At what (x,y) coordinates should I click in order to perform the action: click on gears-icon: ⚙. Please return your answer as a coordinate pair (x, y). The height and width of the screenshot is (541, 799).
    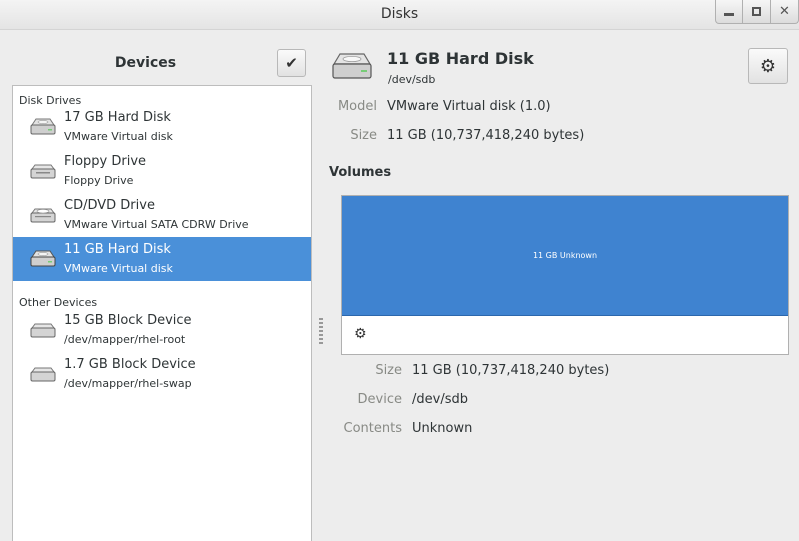
    Looking at the image, I should click on (360, 334).